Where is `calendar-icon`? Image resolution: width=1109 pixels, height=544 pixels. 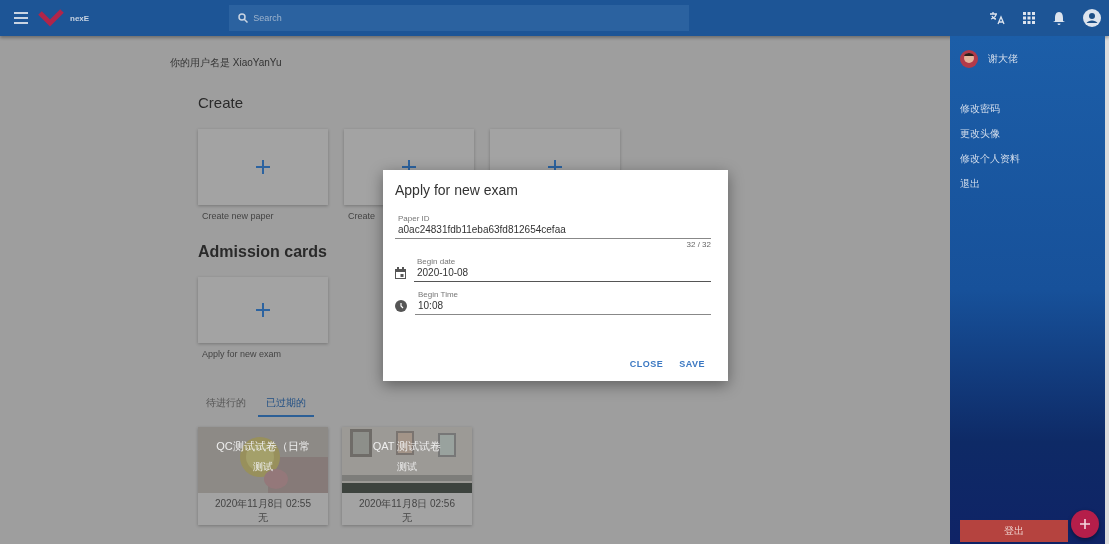
calendar-icon is located at coordinates (400, 272).